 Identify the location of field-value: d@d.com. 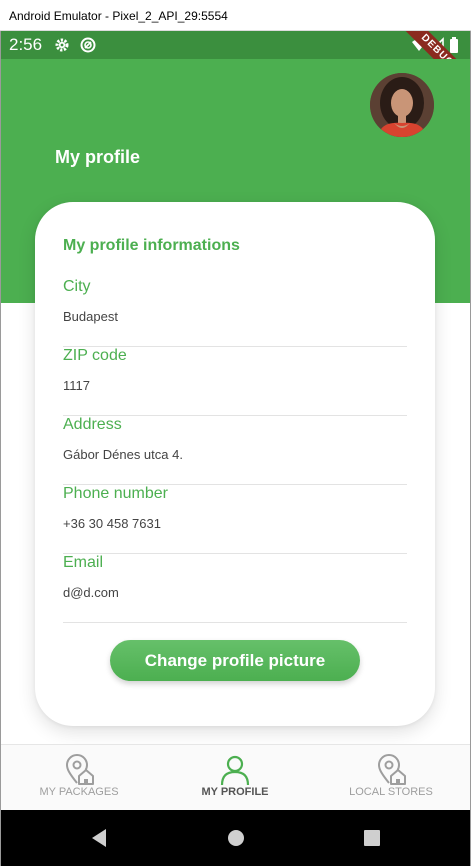
(91, 592).